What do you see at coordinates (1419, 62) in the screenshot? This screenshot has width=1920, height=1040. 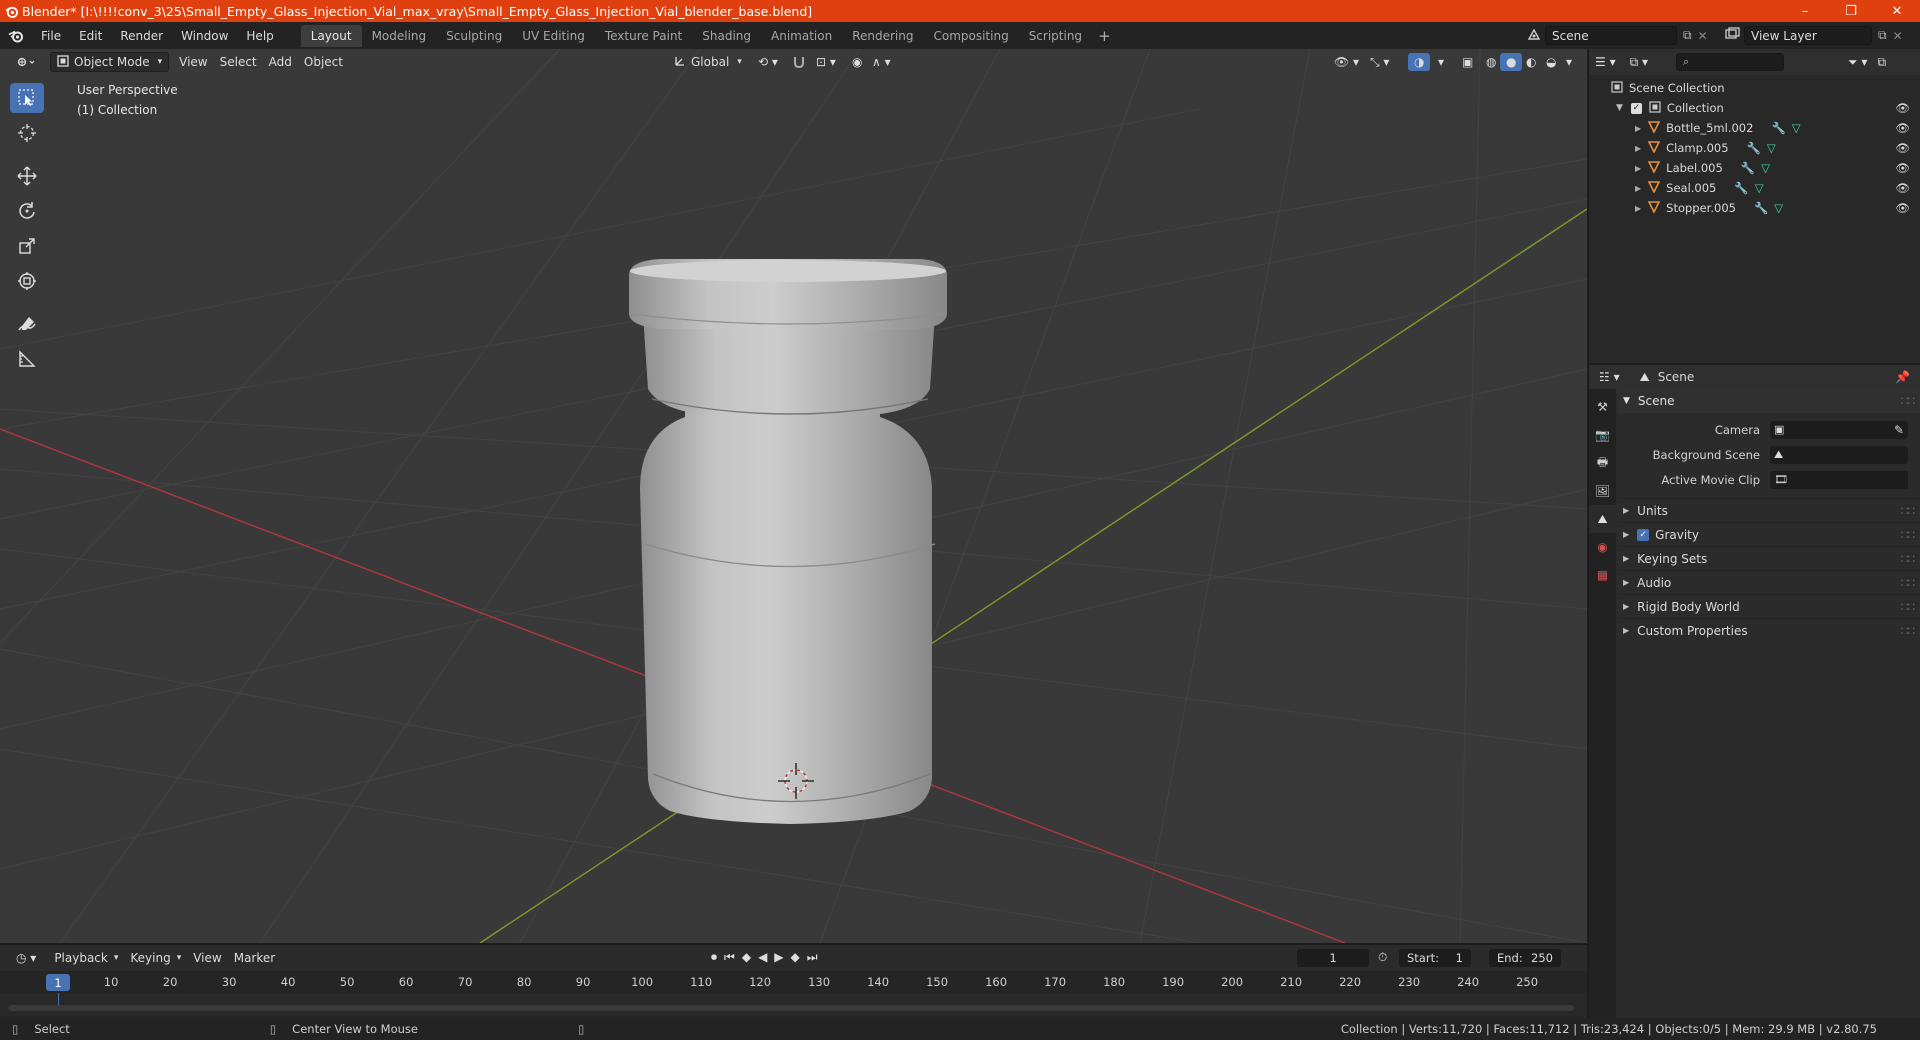 I see `overlays-icon: ◑` at bounding box center [1419, 62].